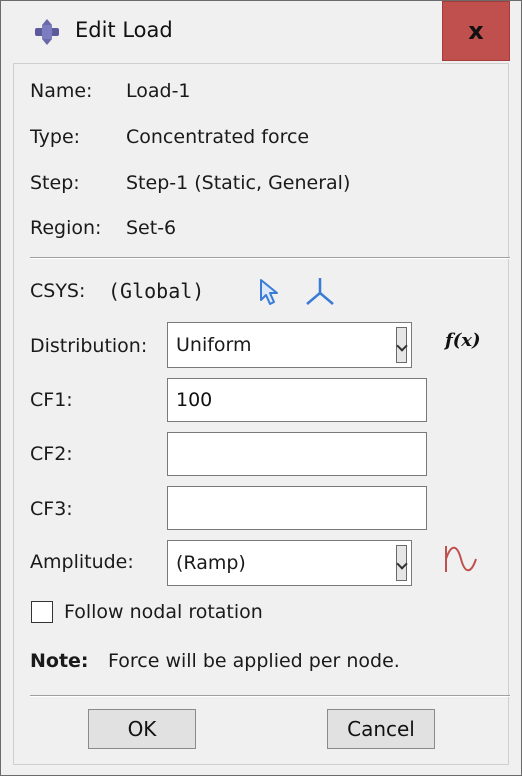 Image resolution: width=522 pixels, height=776 pixels. Describe the element at coordinates (270, 292) in the screenshot. I see `select-arrow-icon` at that location.